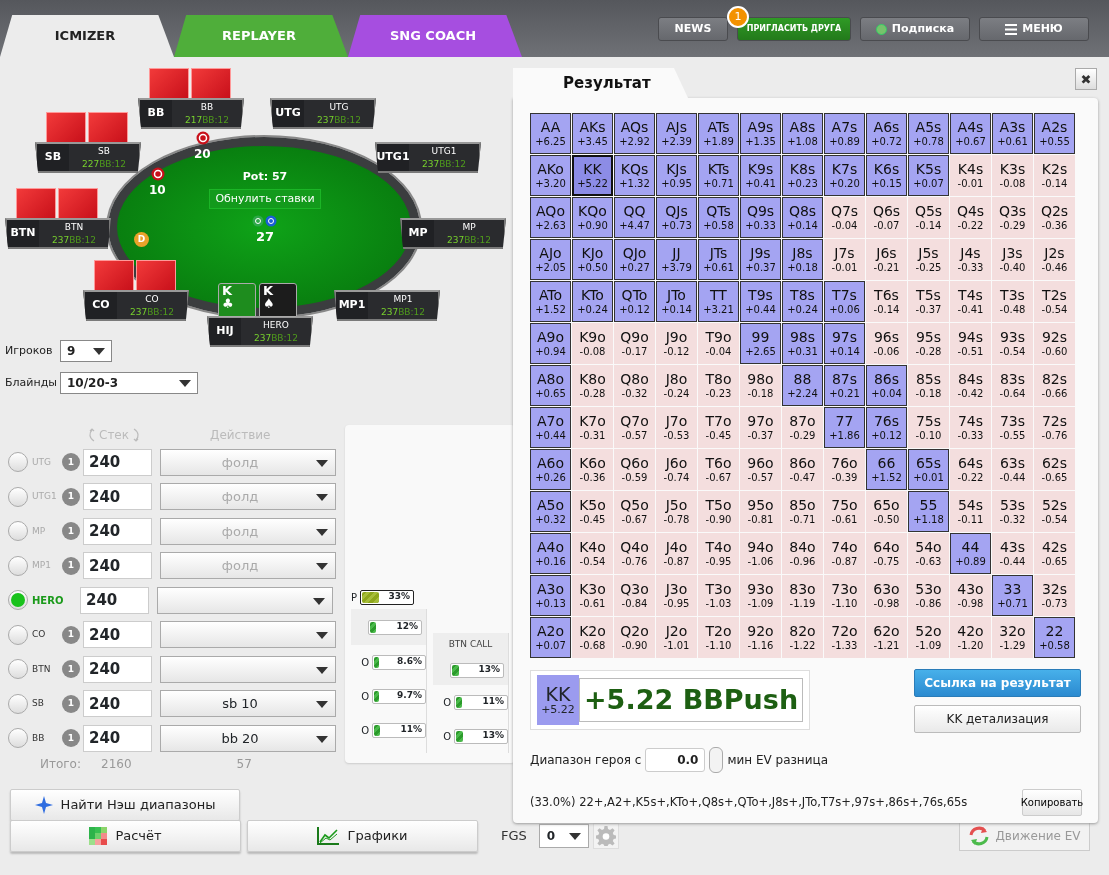 This screenshot has width=1109, height=875. What do you see at coordinates (675, 760) in the screenshot?
I see `min-ev-input: 0.0` at bounding box center [675, 760].